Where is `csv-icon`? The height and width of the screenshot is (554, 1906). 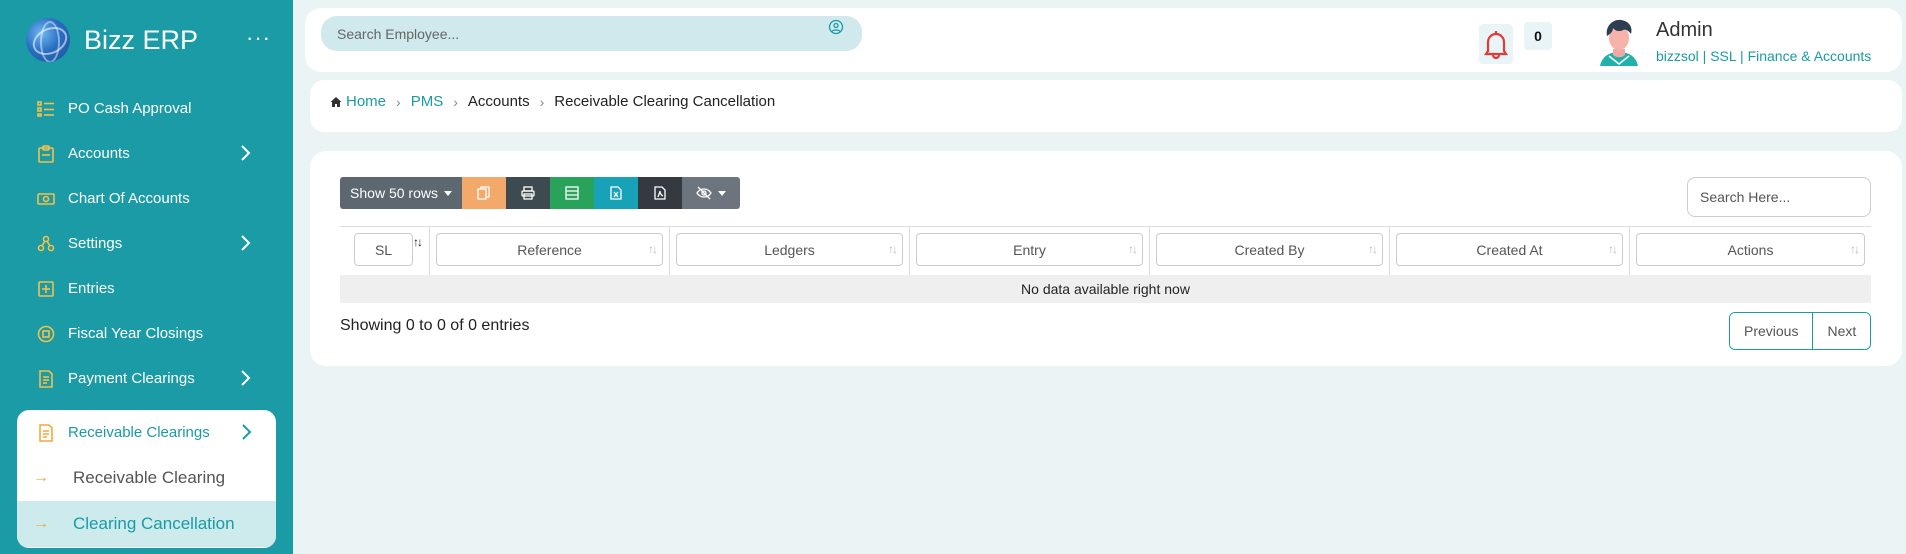 csv-icon is located at coordinates (572, 193).